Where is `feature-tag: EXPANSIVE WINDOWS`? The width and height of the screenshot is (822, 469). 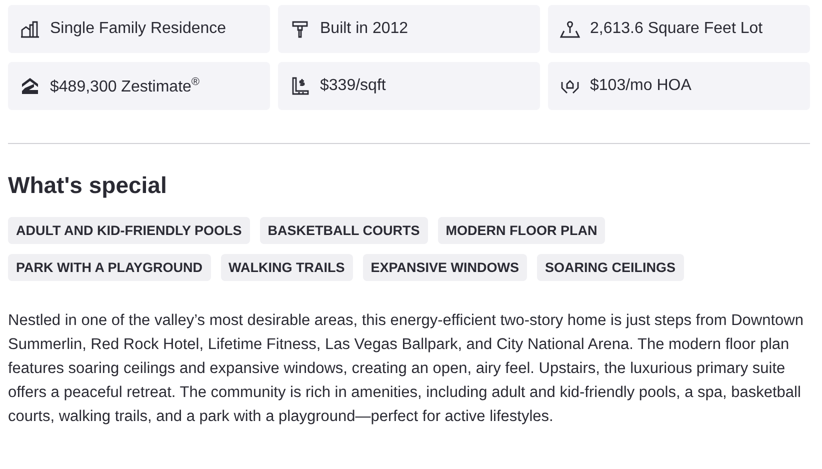
feature-tag: EXPANSIVE WINDOWS is located at coordinates (445, 267).